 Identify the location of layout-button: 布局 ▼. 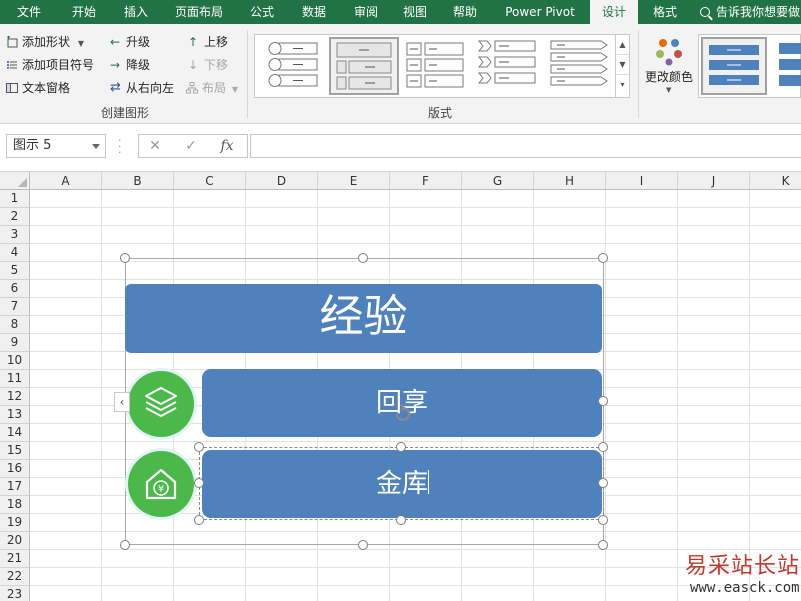
(212, 88).